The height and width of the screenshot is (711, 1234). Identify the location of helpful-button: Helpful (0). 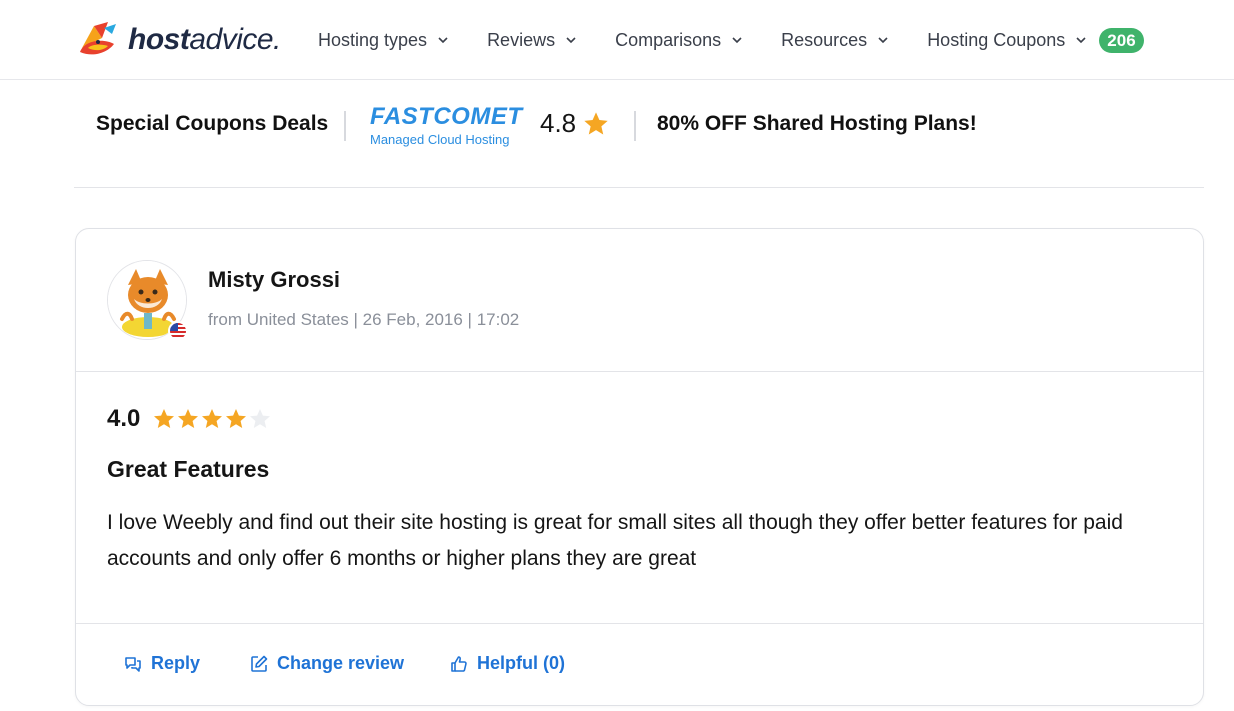
(507, 663).